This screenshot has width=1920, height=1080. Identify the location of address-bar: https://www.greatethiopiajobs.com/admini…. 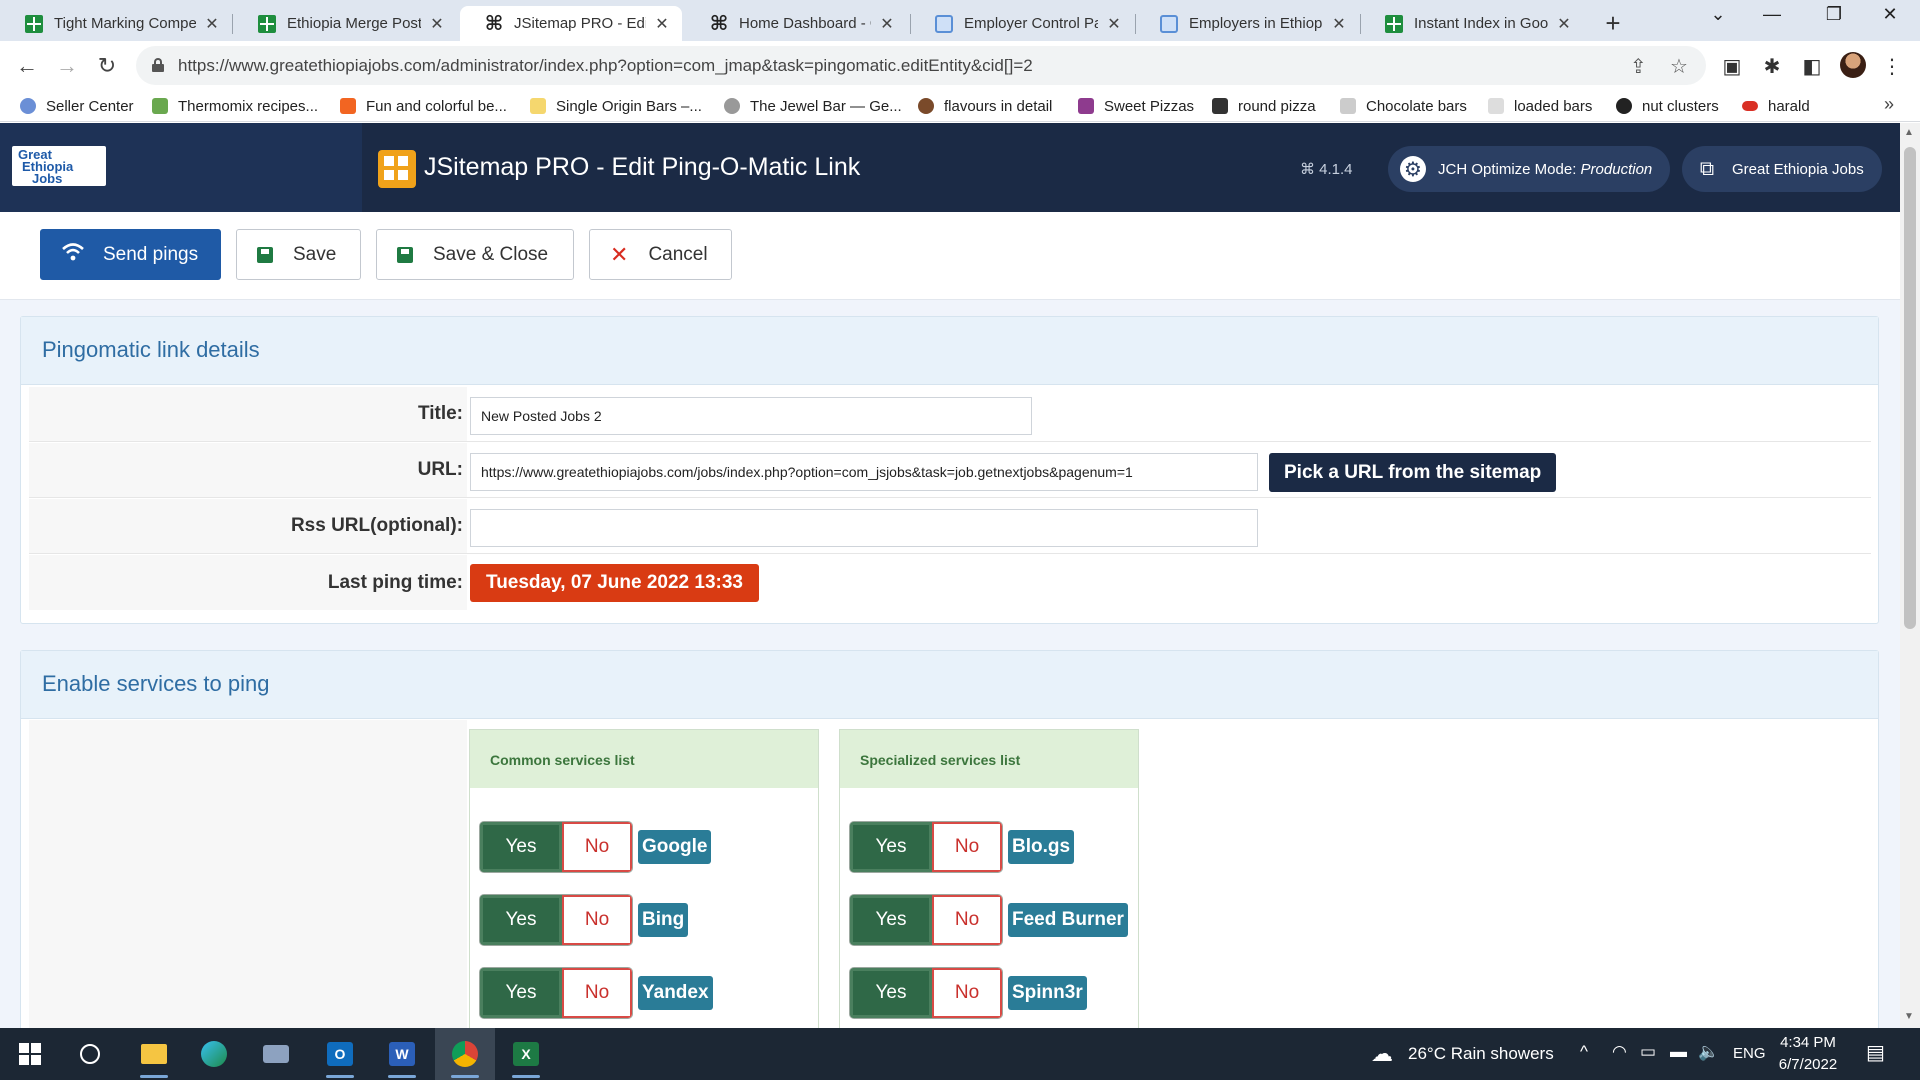
(921, 65).